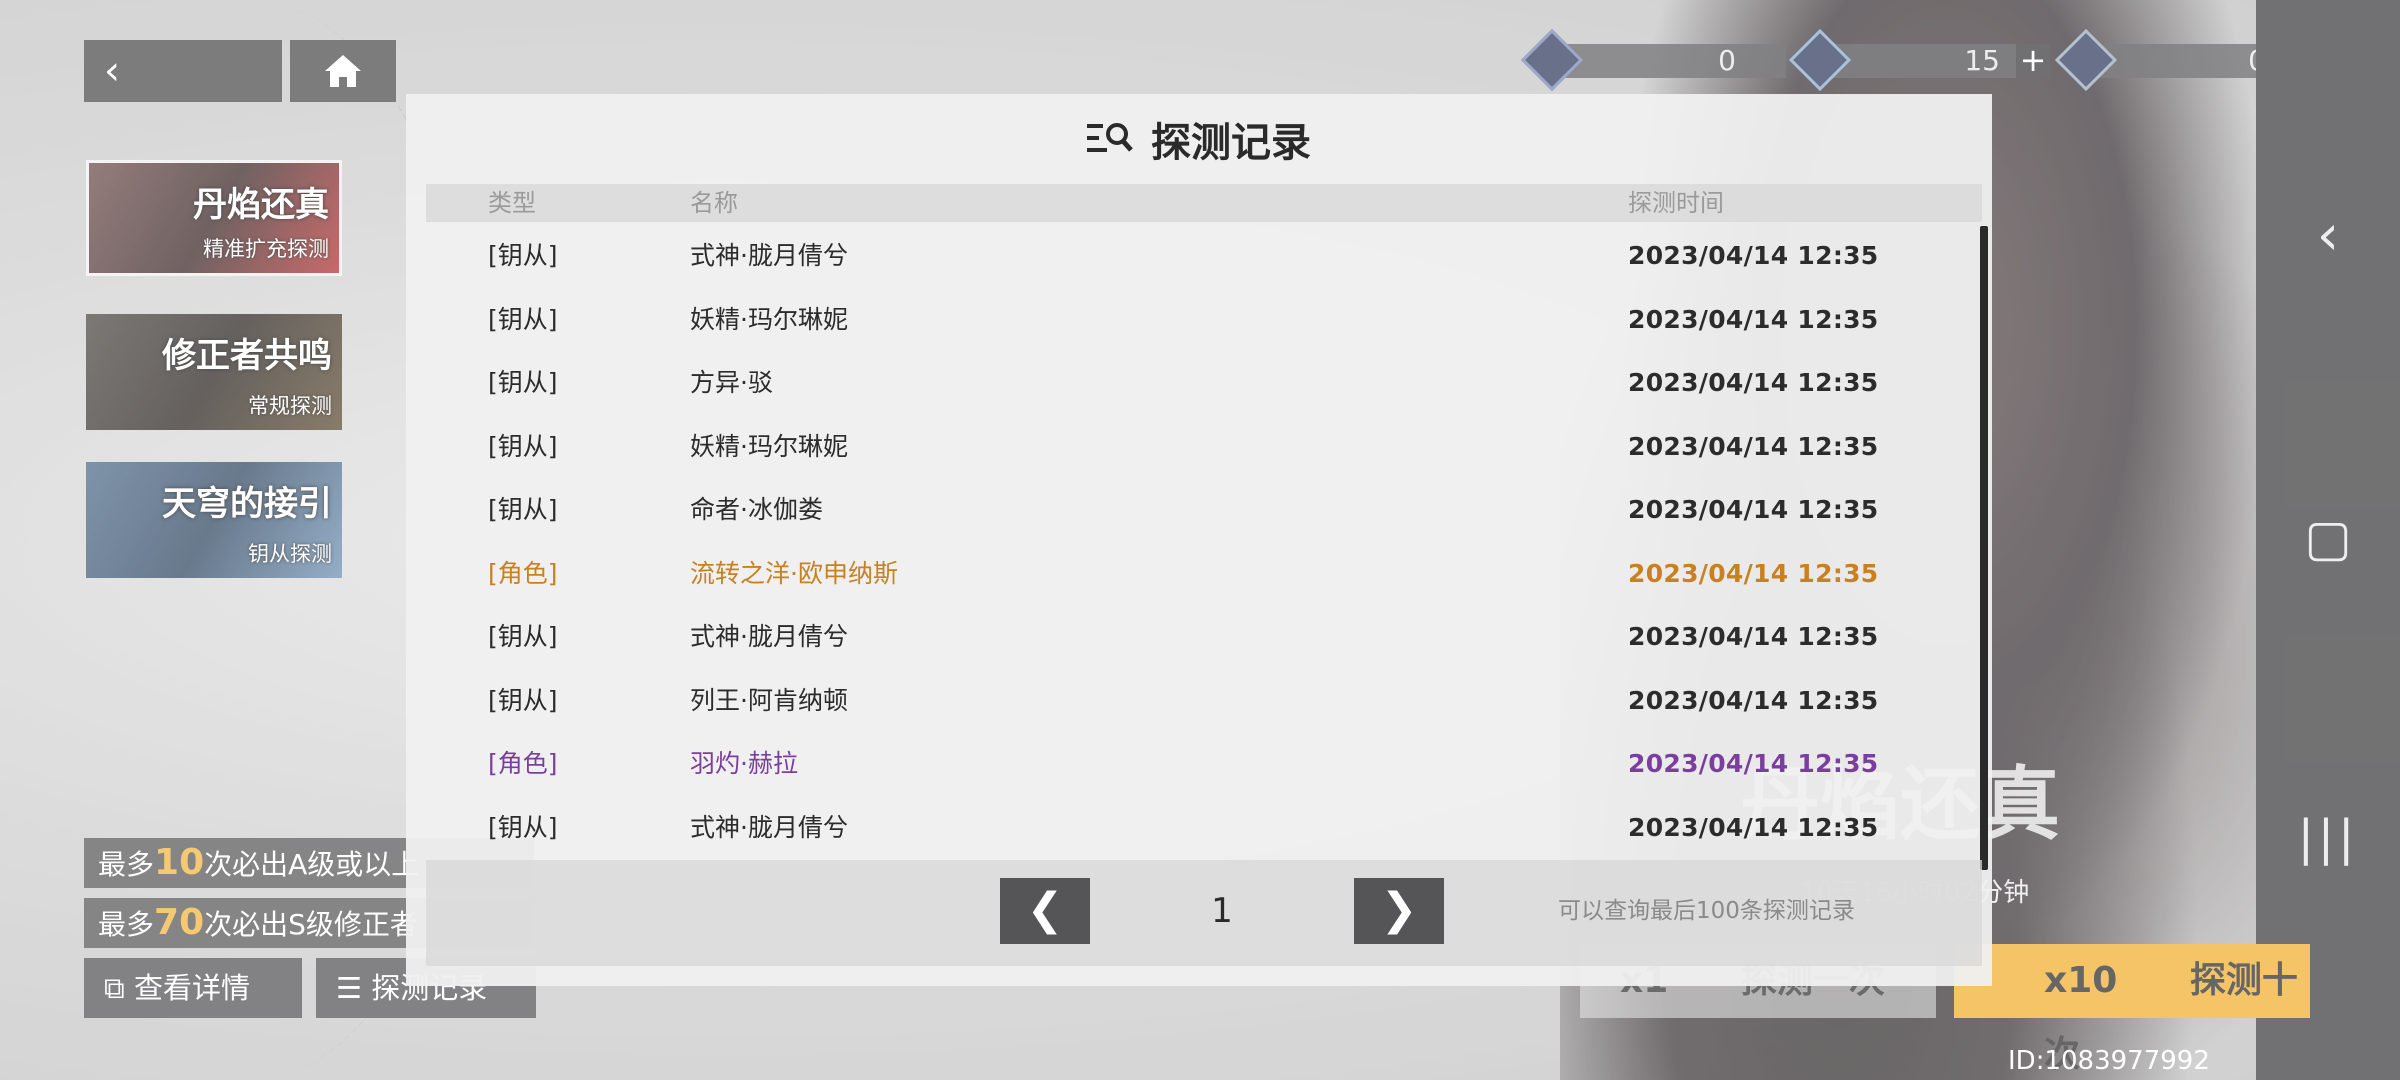 This screenshot has width=2400, height=1080. I want to click on next-page-button: ❯, so click(1399, 911).